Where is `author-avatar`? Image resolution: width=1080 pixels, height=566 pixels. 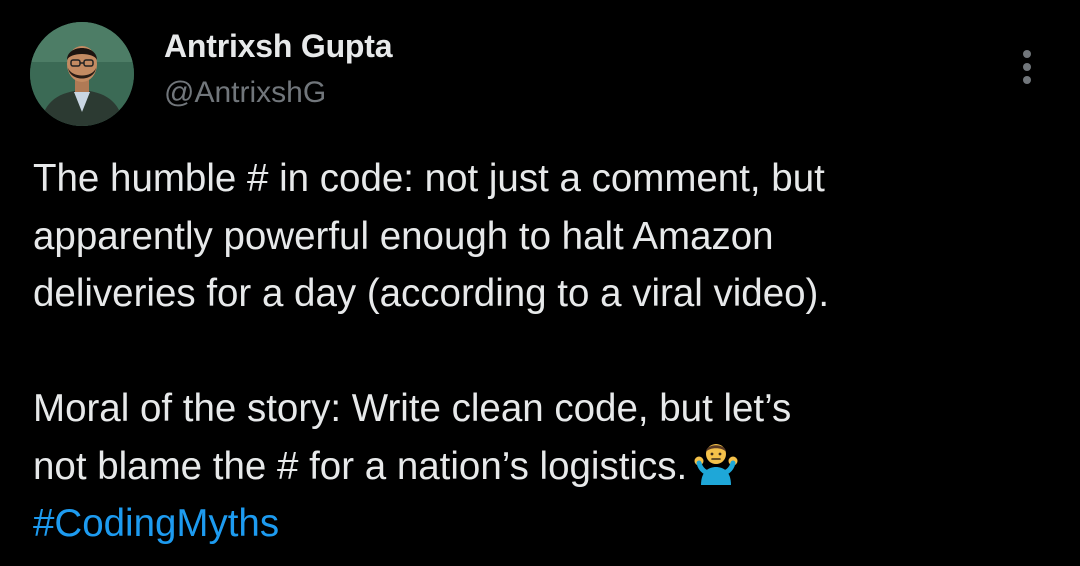 author-avatar is located at coordinates (82, 74).